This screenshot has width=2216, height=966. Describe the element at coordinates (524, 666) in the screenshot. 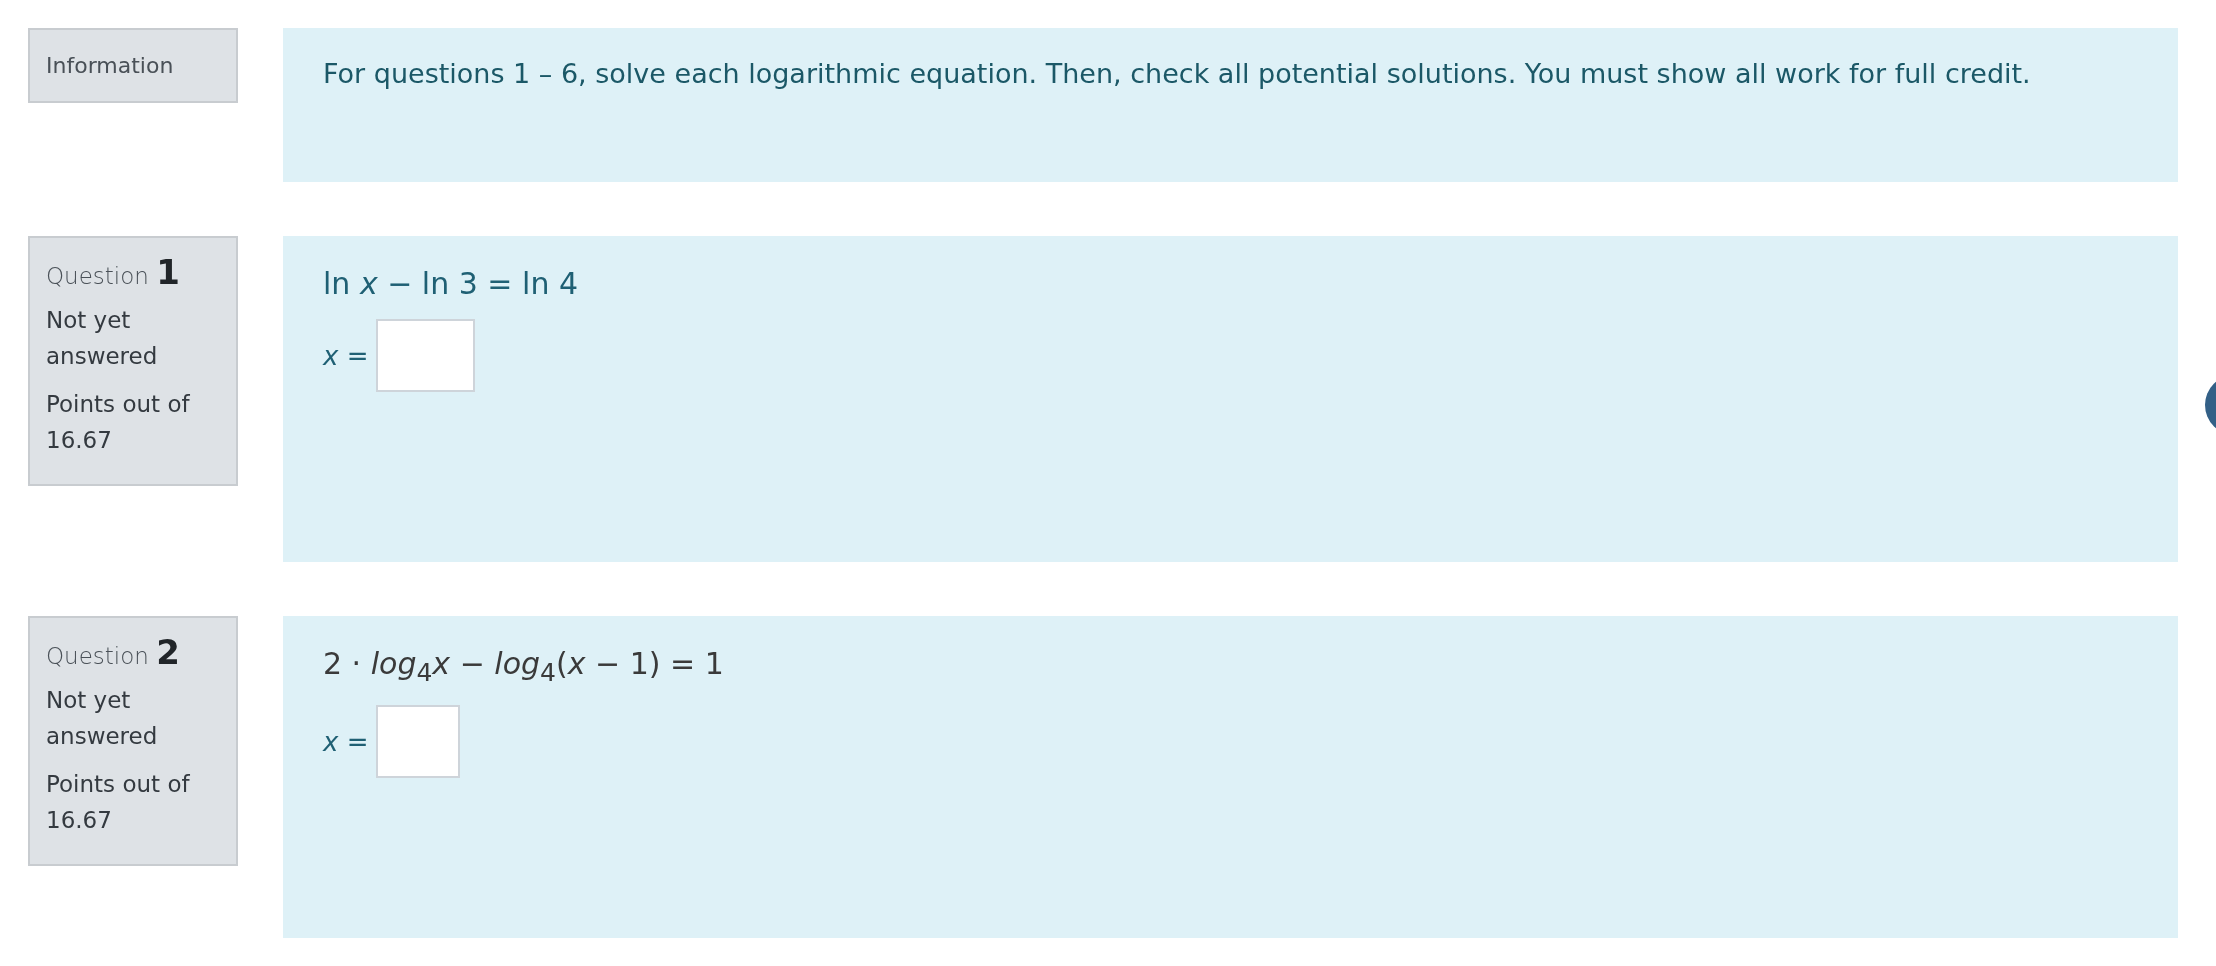

I see `equation-text: 2 · log$_{4}$x − log$_{4}$(x − 1) = 1` at that location.